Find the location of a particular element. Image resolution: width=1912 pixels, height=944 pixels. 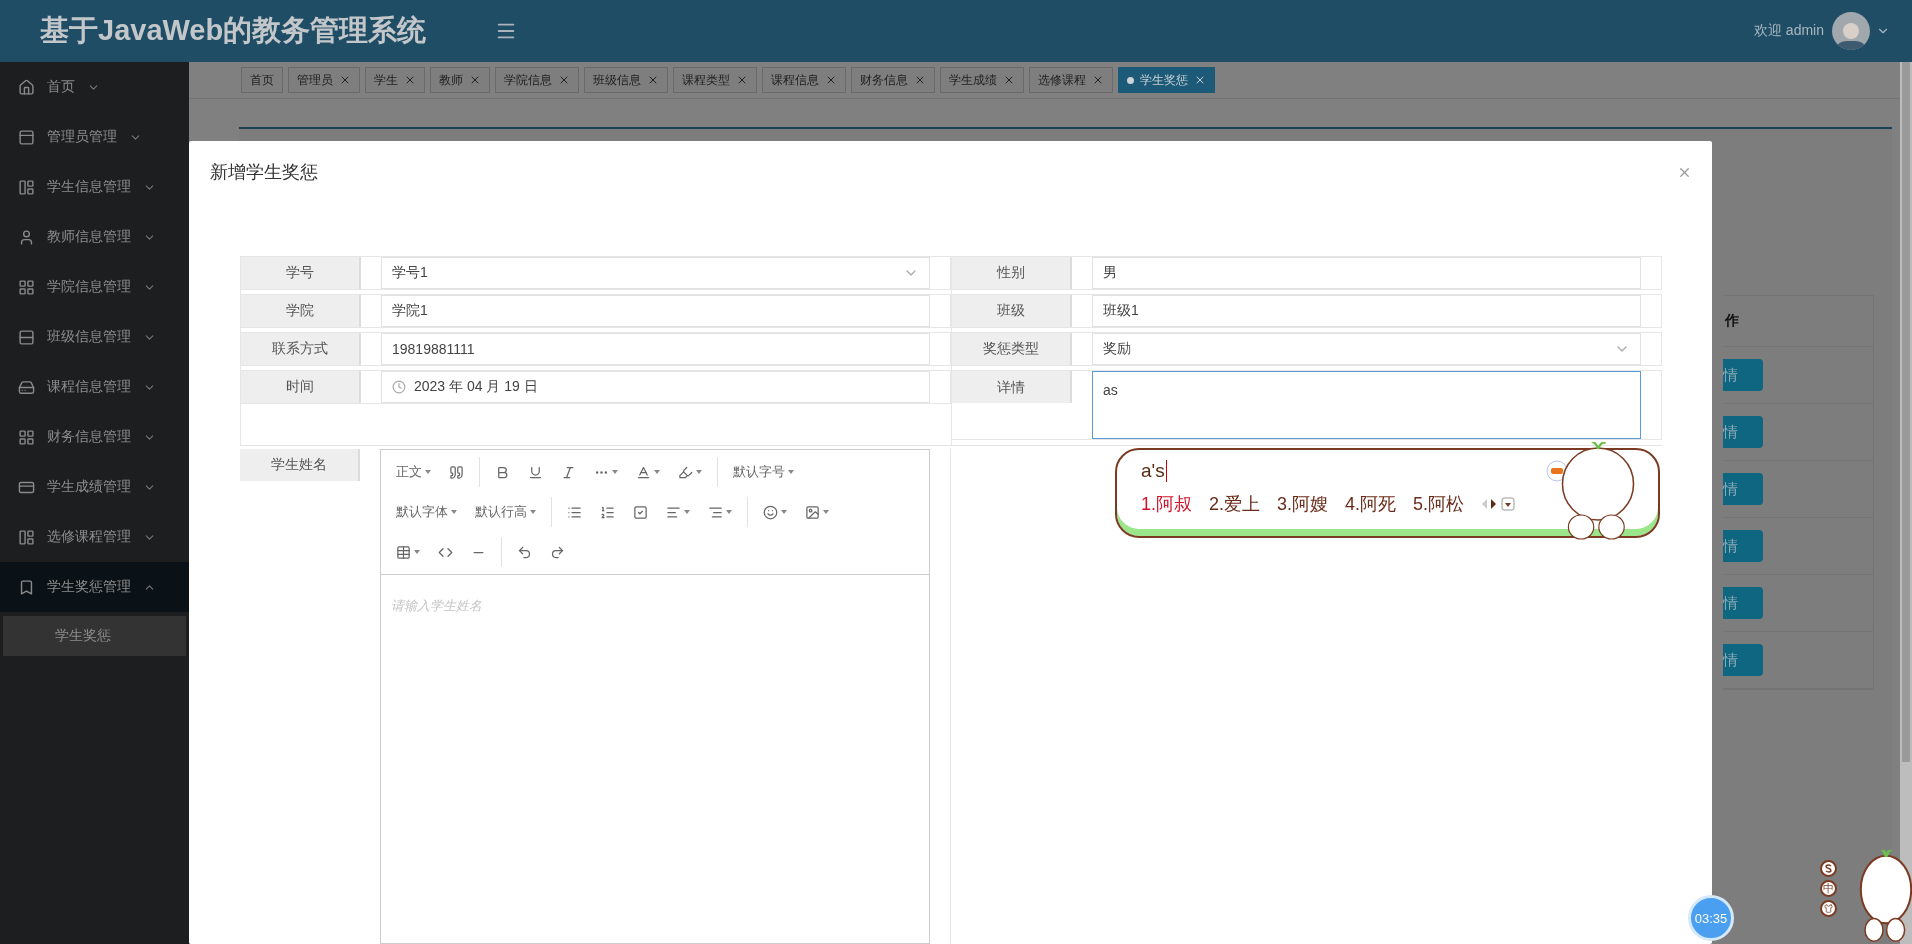

input-field: 男 is located at coordinates (1366, 273).